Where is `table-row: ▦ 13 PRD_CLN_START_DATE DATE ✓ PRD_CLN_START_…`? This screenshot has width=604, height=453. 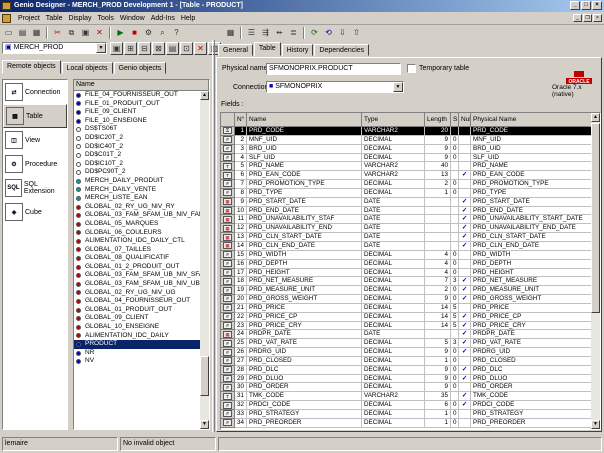
table-row: ▦ 13 PRD_CLN_START_DATE DATE ✓ PRD_CLN_START_… is located at coordinates (410, 237).